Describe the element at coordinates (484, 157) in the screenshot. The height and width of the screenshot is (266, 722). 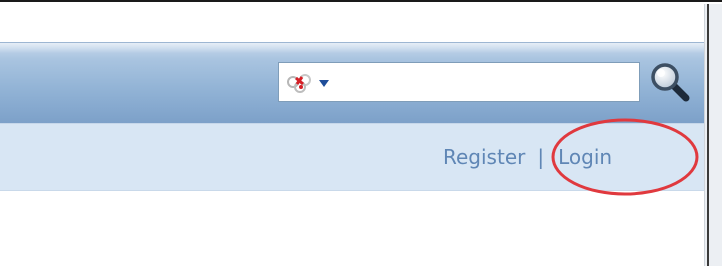
I see `register-link: Register` at that location.